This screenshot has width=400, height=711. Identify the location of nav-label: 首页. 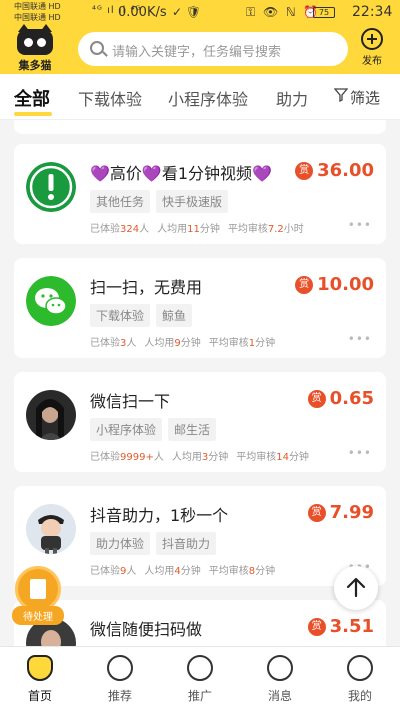
(39, 696).